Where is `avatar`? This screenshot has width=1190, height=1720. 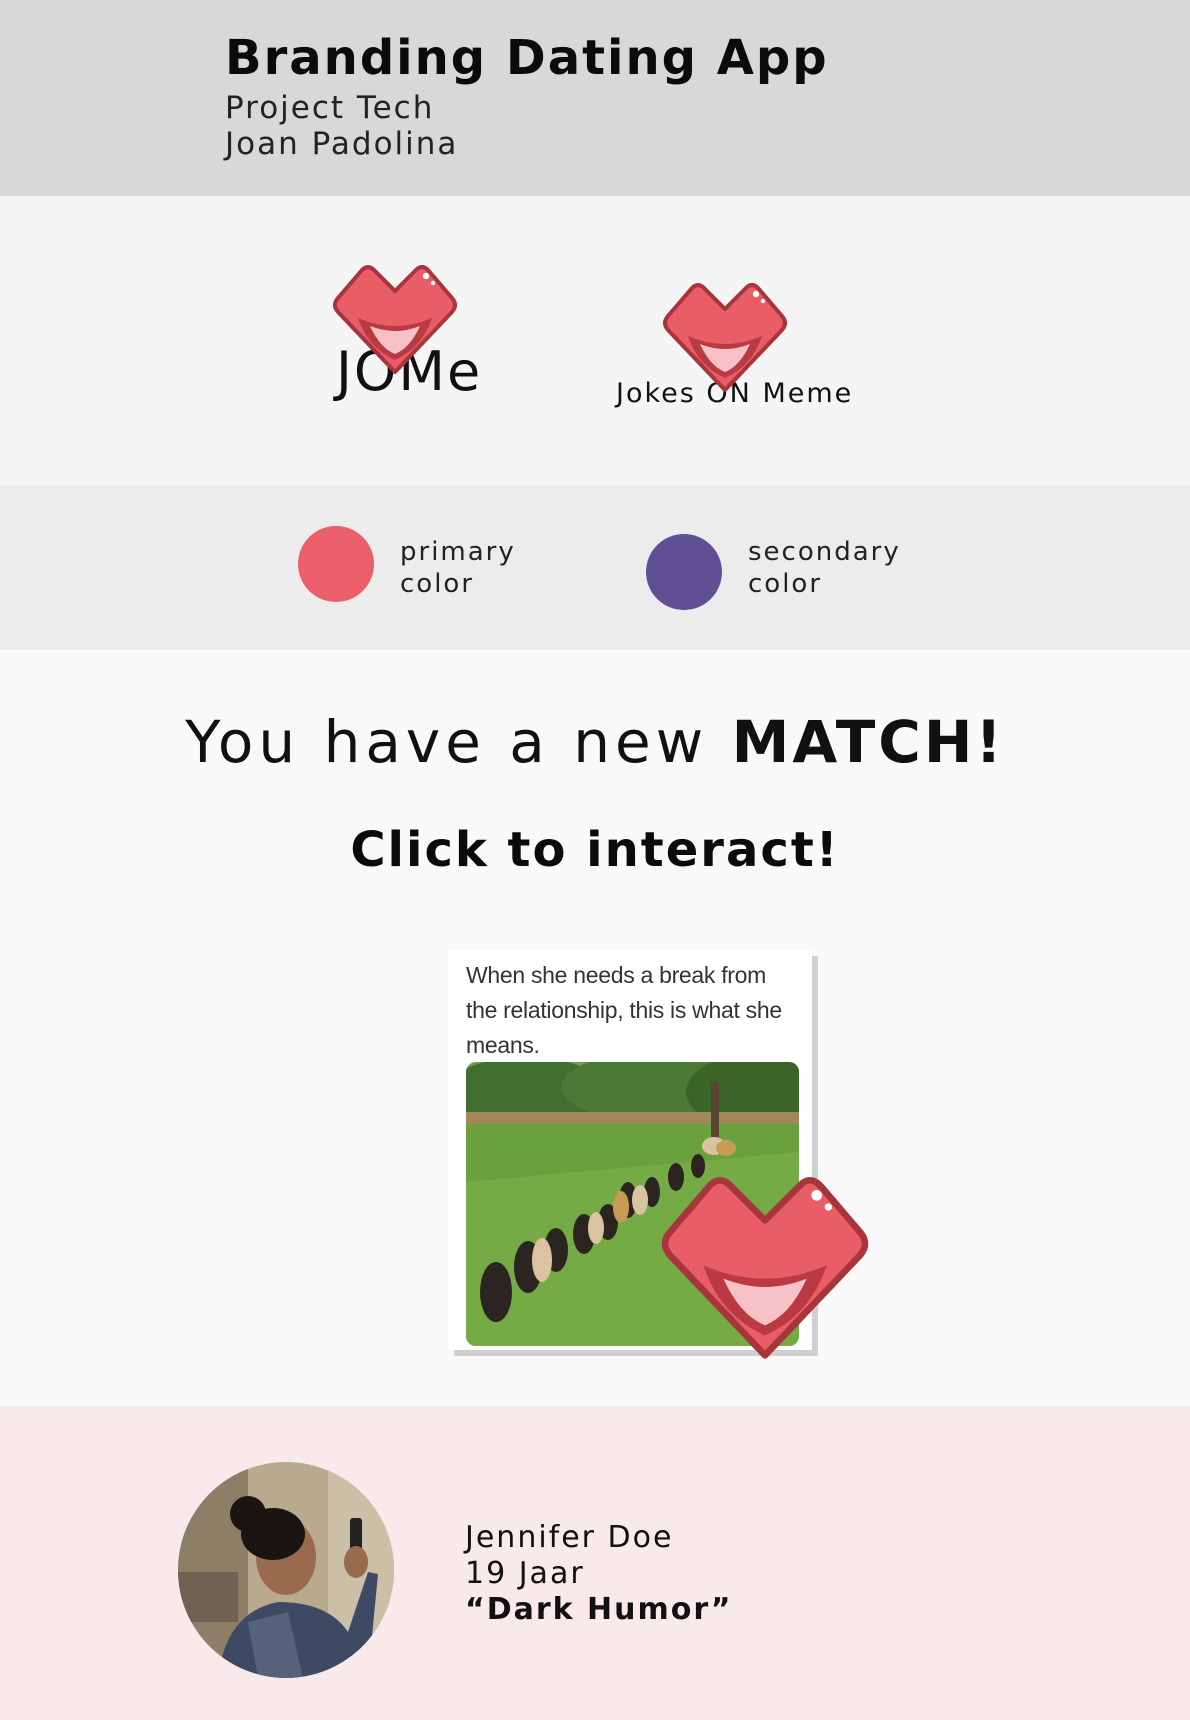
avatar is located at coordinates (286, 1570).